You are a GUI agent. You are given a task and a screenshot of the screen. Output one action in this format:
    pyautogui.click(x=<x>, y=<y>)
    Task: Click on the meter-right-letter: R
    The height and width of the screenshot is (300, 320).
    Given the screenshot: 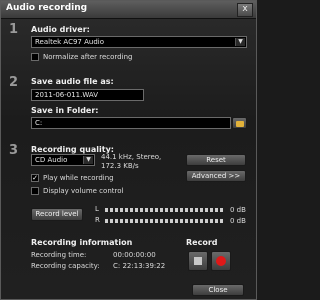 What is the action you would take?
    pyautogui.click(x=97, y=220)
    